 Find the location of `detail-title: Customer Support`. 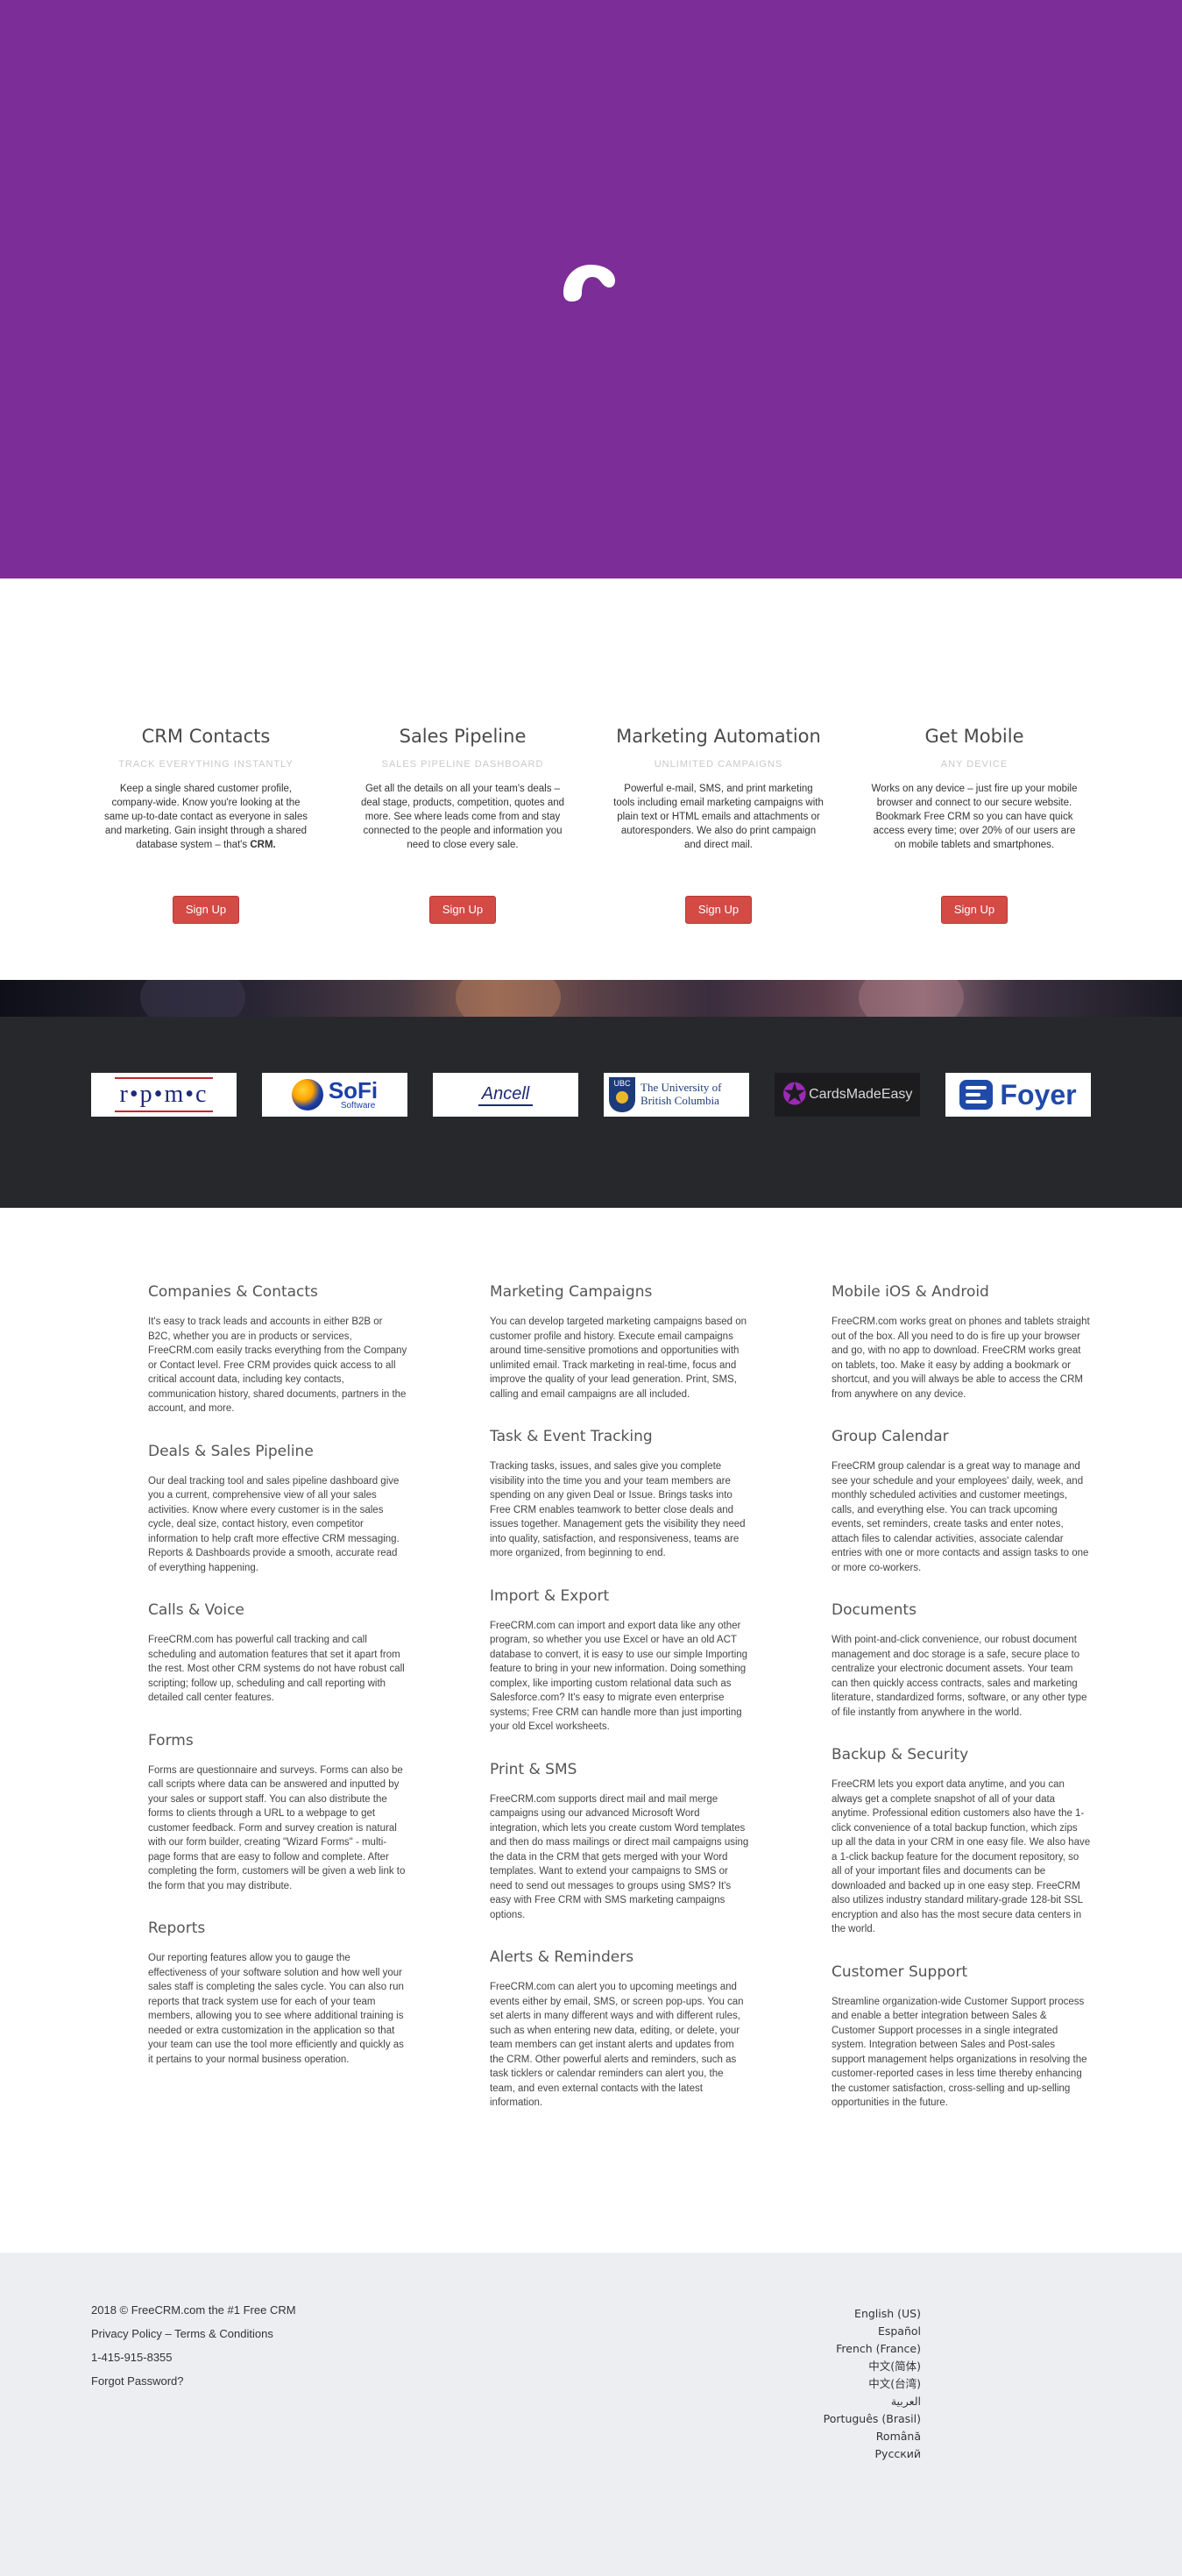

detail-title: Customer Support is located at coordinates (900, 1971).